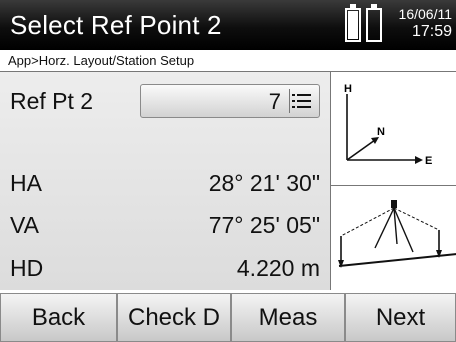 The image size is (456, 342). I want to click on list-icon, so click(302, 101).